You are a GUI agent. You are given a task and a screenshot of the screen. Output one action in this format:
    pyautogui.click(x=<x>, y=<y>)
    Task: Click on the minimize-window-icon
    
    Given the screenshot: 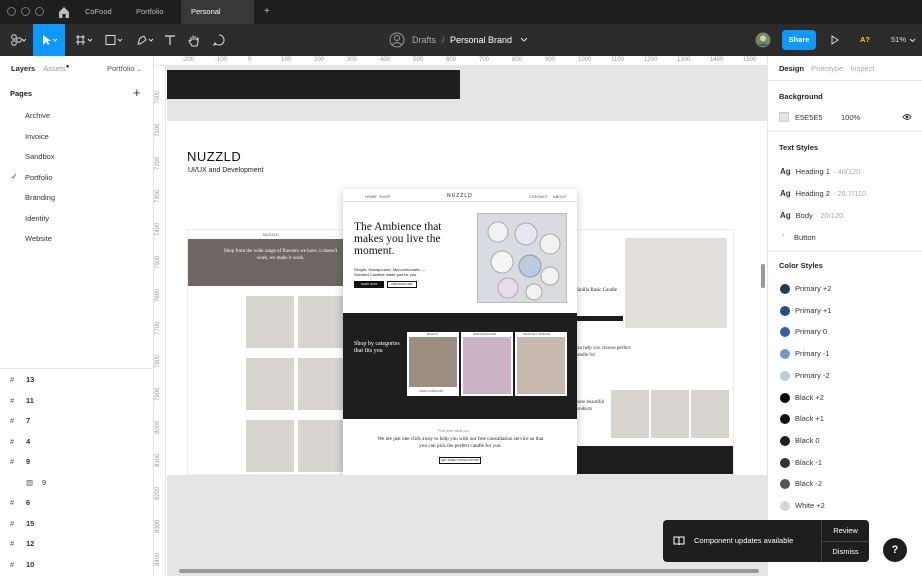 What is the action you would take?
    pyautogui.click(x=25, y=11)
    